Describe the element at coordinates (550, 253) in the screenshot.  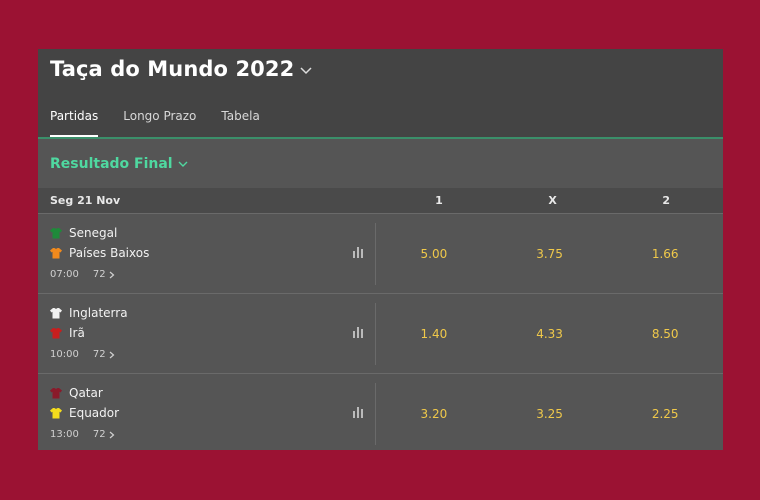
I see `odds-draw: 3.75` at that location.